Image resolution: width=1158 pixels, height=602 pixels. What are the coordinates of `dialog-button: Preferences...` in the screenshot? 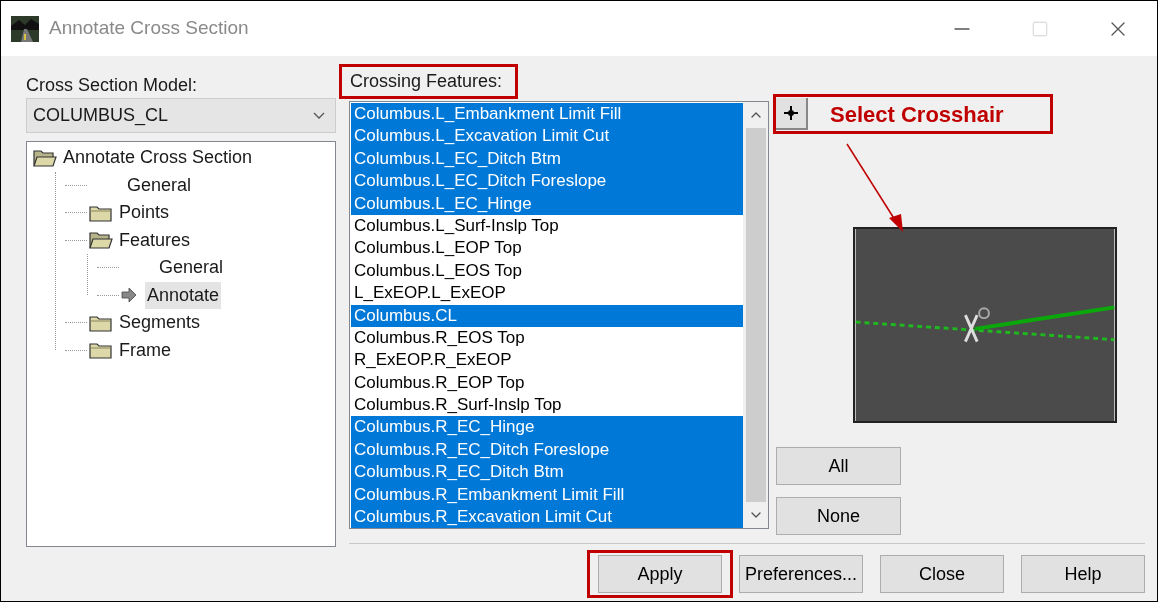 It's located at (801, 574).